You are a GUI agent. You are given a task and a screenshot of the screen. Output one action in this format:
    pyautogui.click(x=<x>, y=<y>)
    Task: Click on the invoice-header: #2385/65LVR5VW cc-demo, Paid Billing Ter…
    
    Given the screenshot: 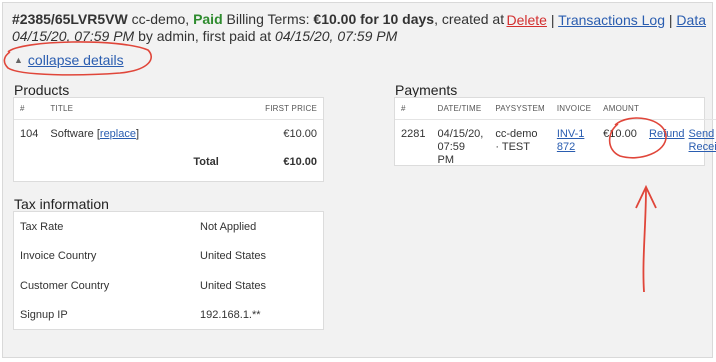 What is the action you would take?
    pyautogui.click(x=262, y=28)
    